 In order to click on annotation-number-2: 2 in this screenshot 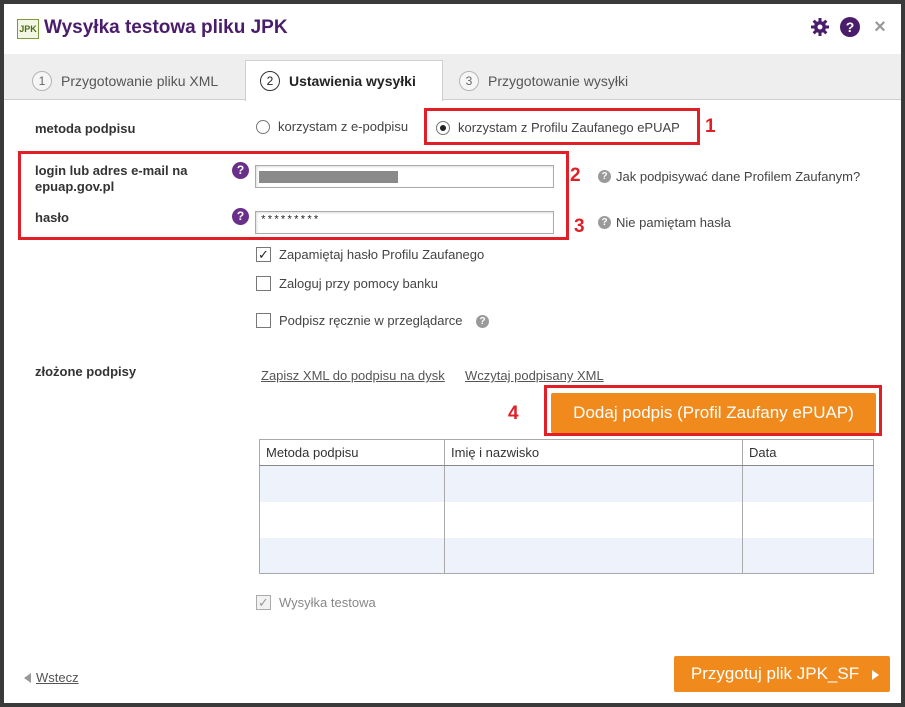, I will do `click(575, 175)`.